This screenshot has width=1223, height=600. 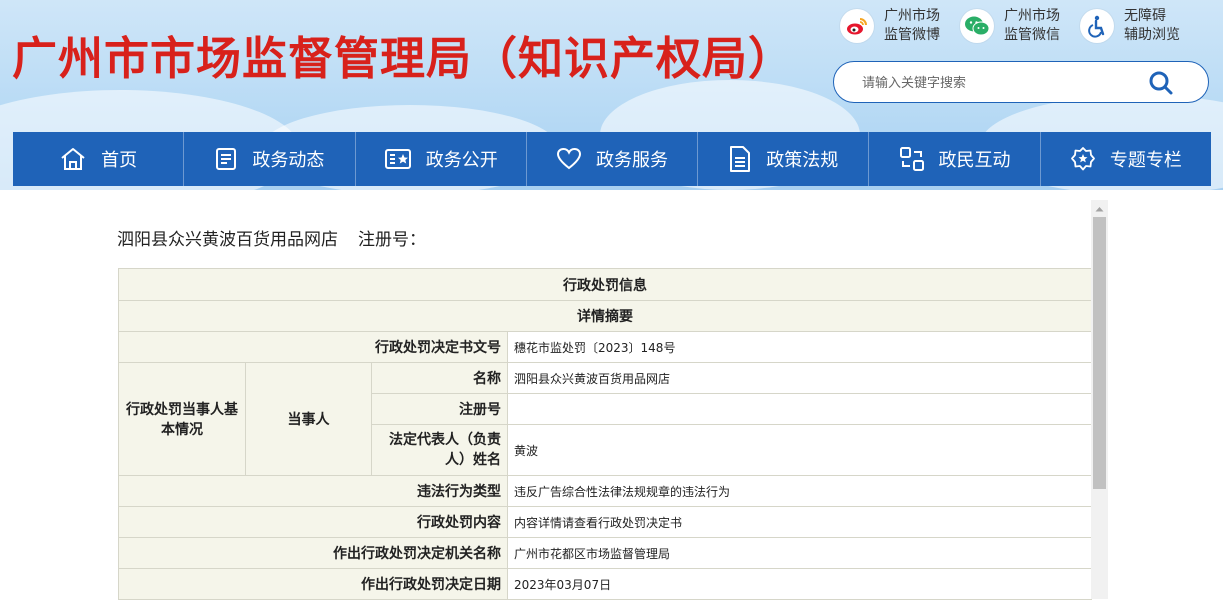 What do you see at coordinates (313, 553) in the screenshot?
I see `authority-label: 作出行政处罚决定机关名称` at bounding box center [313, 553].